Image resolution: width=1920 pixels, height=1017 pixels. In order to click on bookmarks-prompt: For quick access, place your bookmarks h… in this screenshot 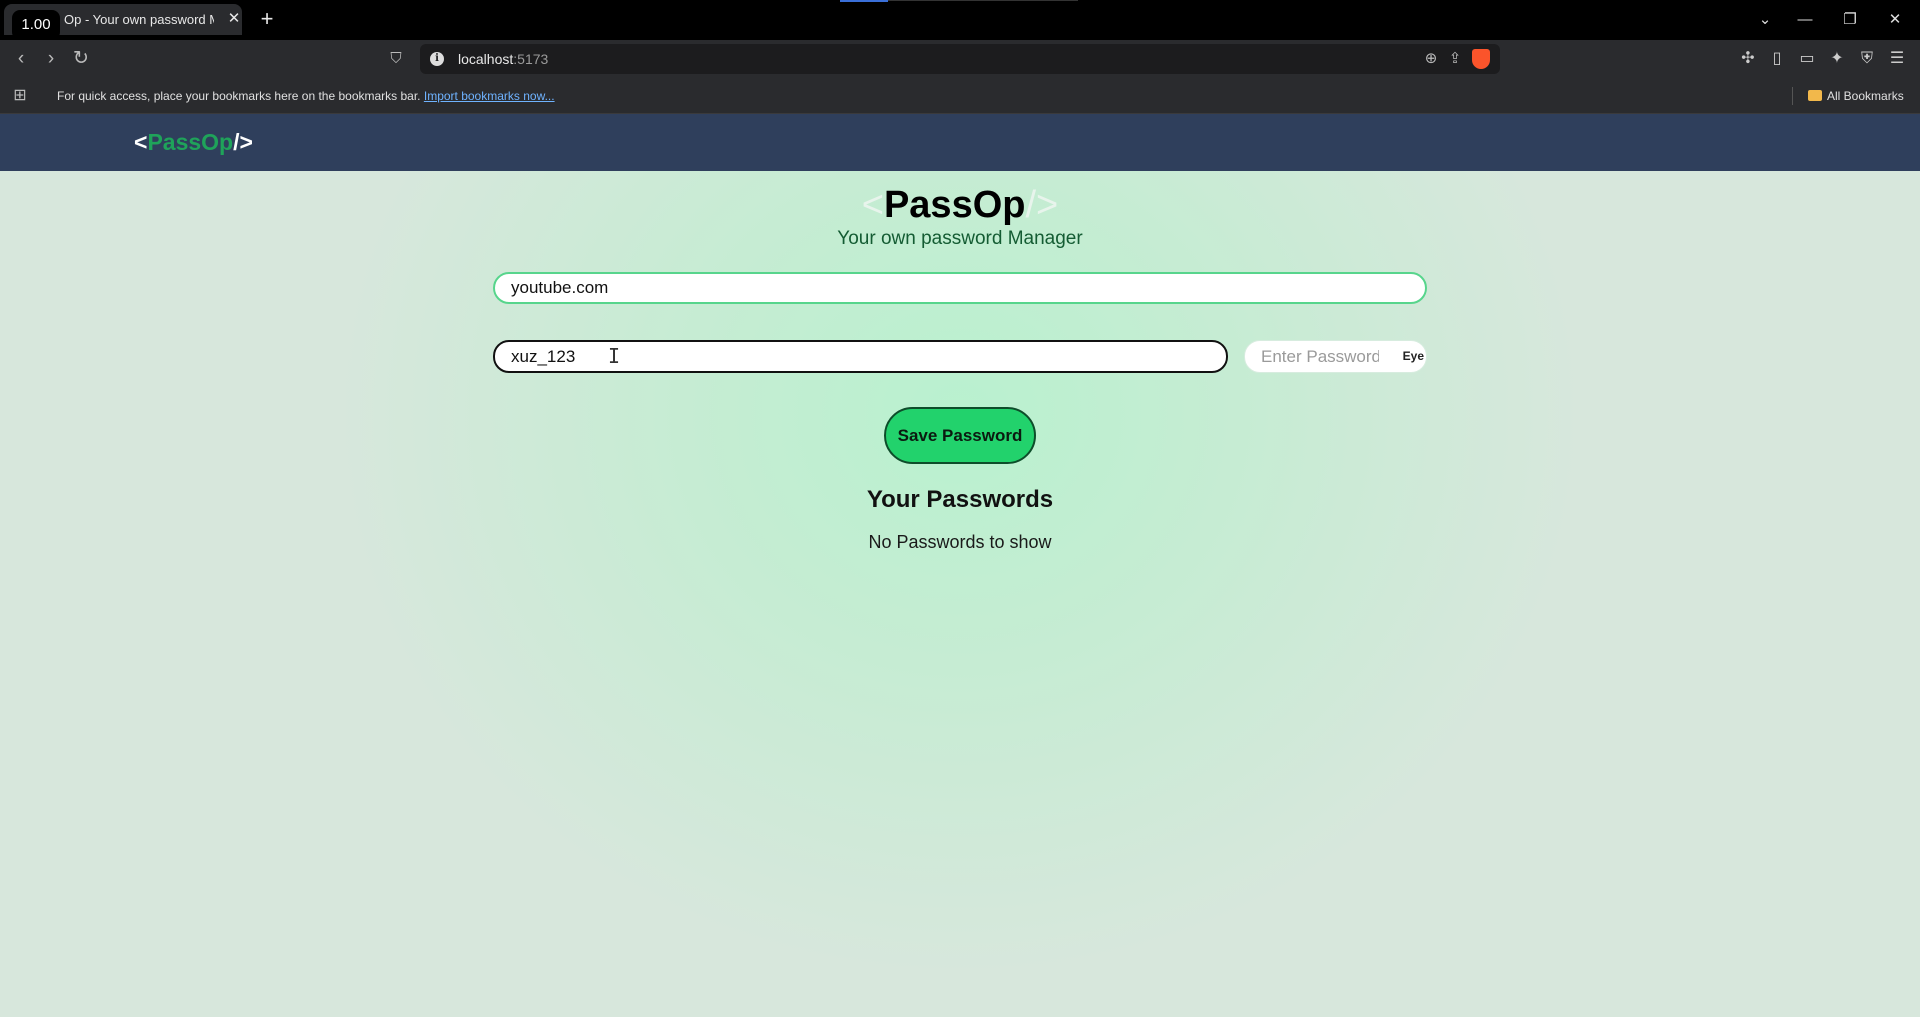, I will do `click(306, 96)`.